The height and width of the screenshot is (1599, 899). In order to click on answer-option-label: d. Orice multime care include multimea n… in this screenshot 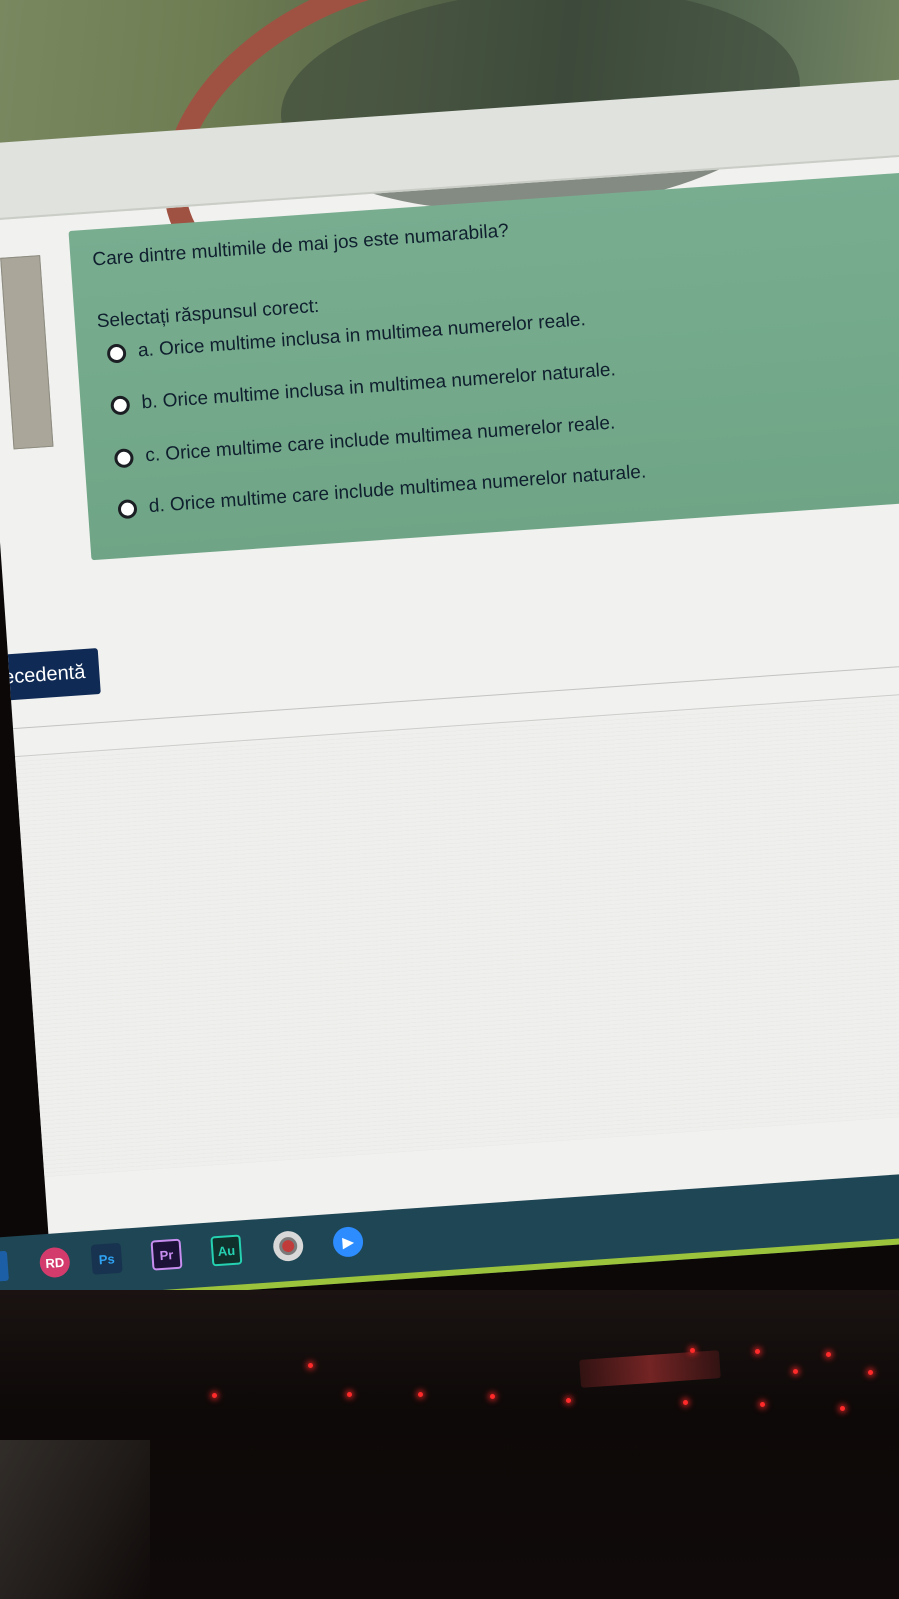, I will do `click(397, 489)`.